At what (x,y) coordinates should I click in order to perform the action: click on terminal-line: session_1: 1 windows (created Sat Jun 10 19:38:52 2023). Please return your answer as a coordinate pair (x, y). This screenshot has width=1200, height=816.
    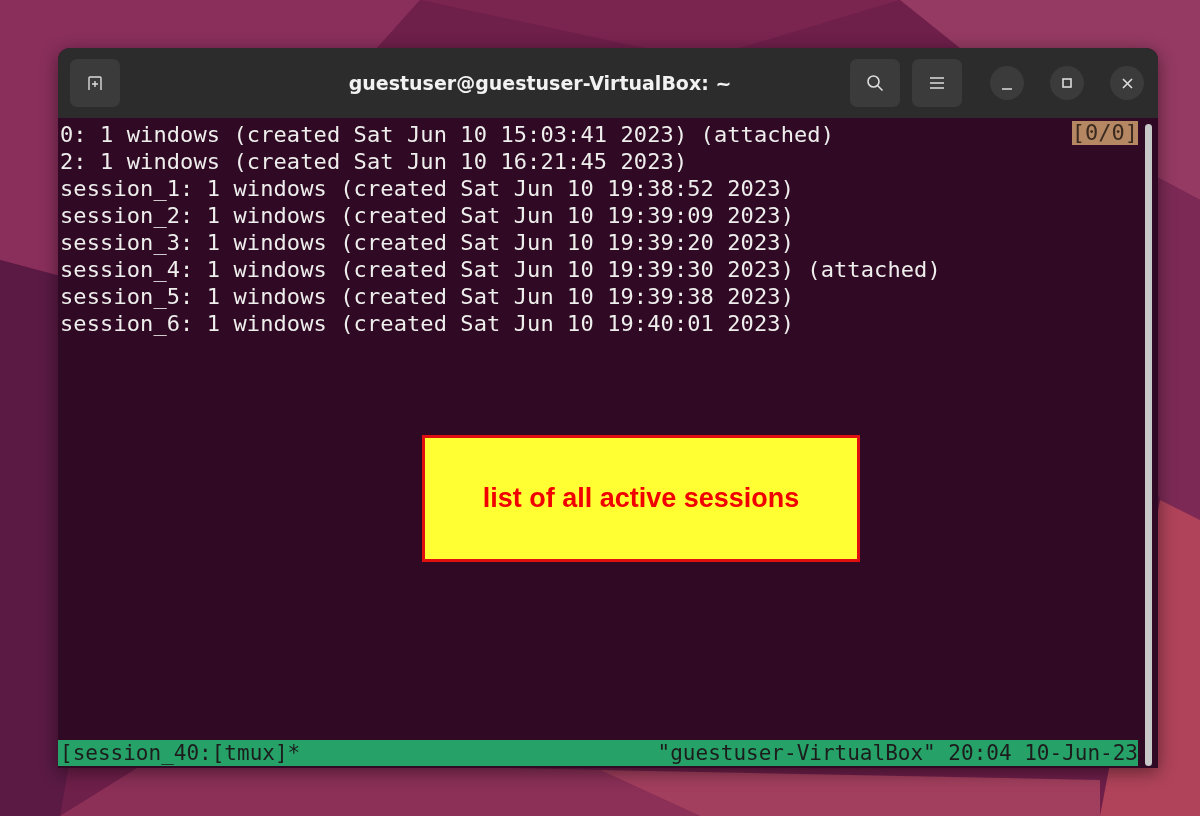
    Looking at the image, I should click on (427, 188).